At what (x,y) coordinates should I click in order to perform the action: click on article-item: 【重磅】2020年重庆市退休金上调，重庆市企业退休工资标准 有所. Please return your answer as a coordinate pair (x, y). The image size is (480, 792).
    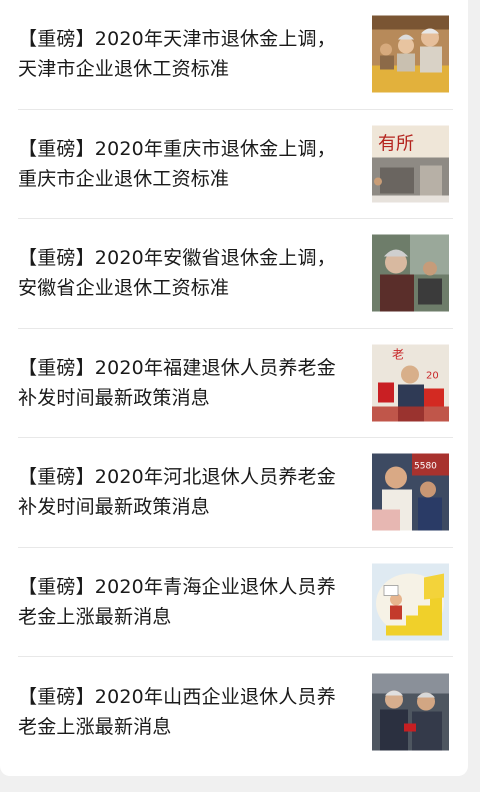
    Looking at the image, I should click on (235, 164).